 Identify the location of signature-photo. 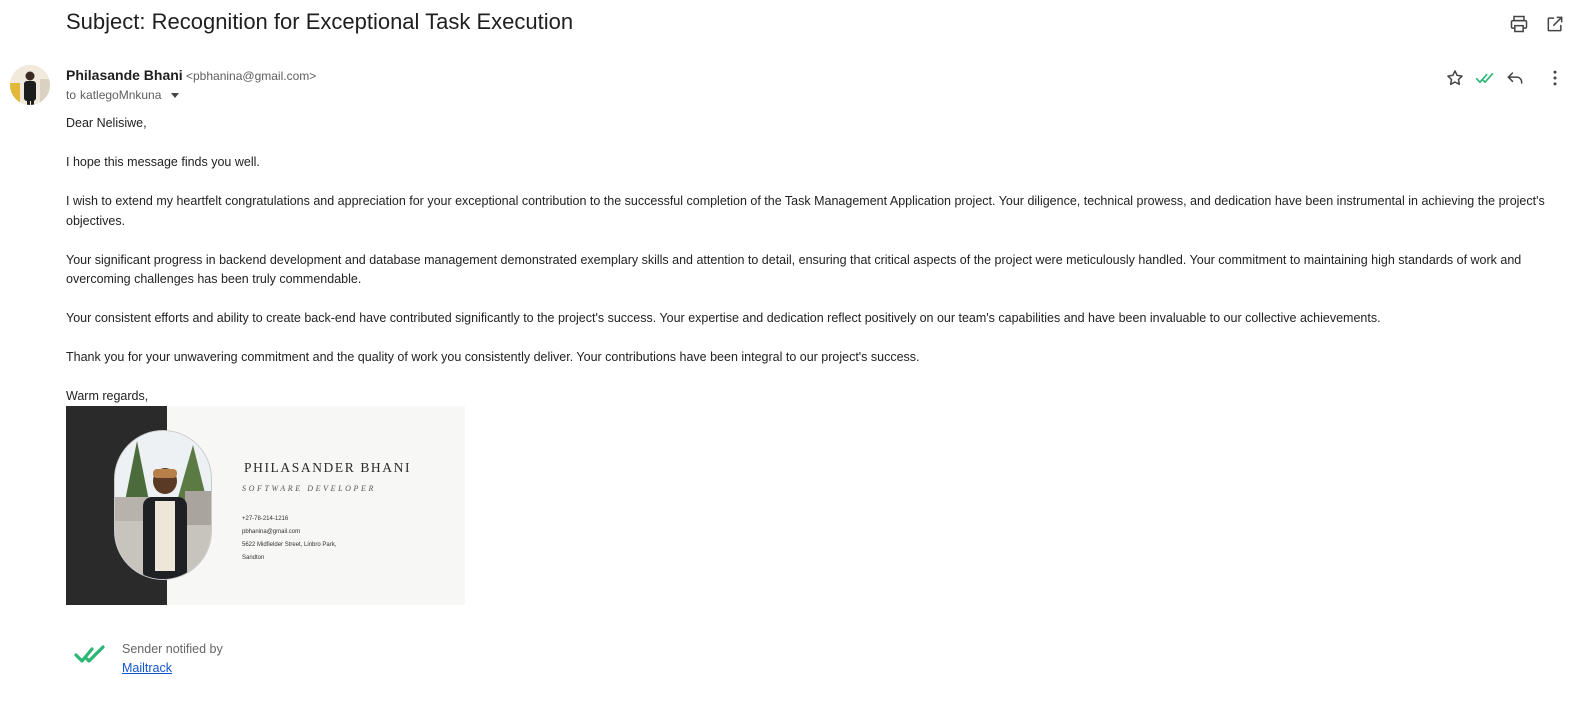
(163, 505).